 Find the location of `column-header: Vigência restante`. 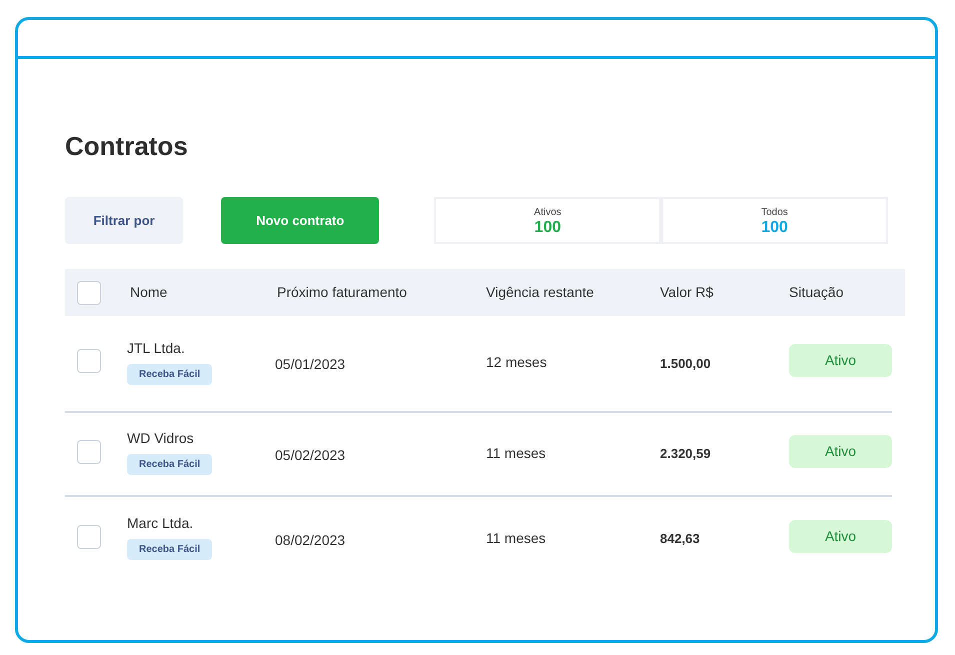

column-header: Vigência restante is located at coordinates (540, 292).